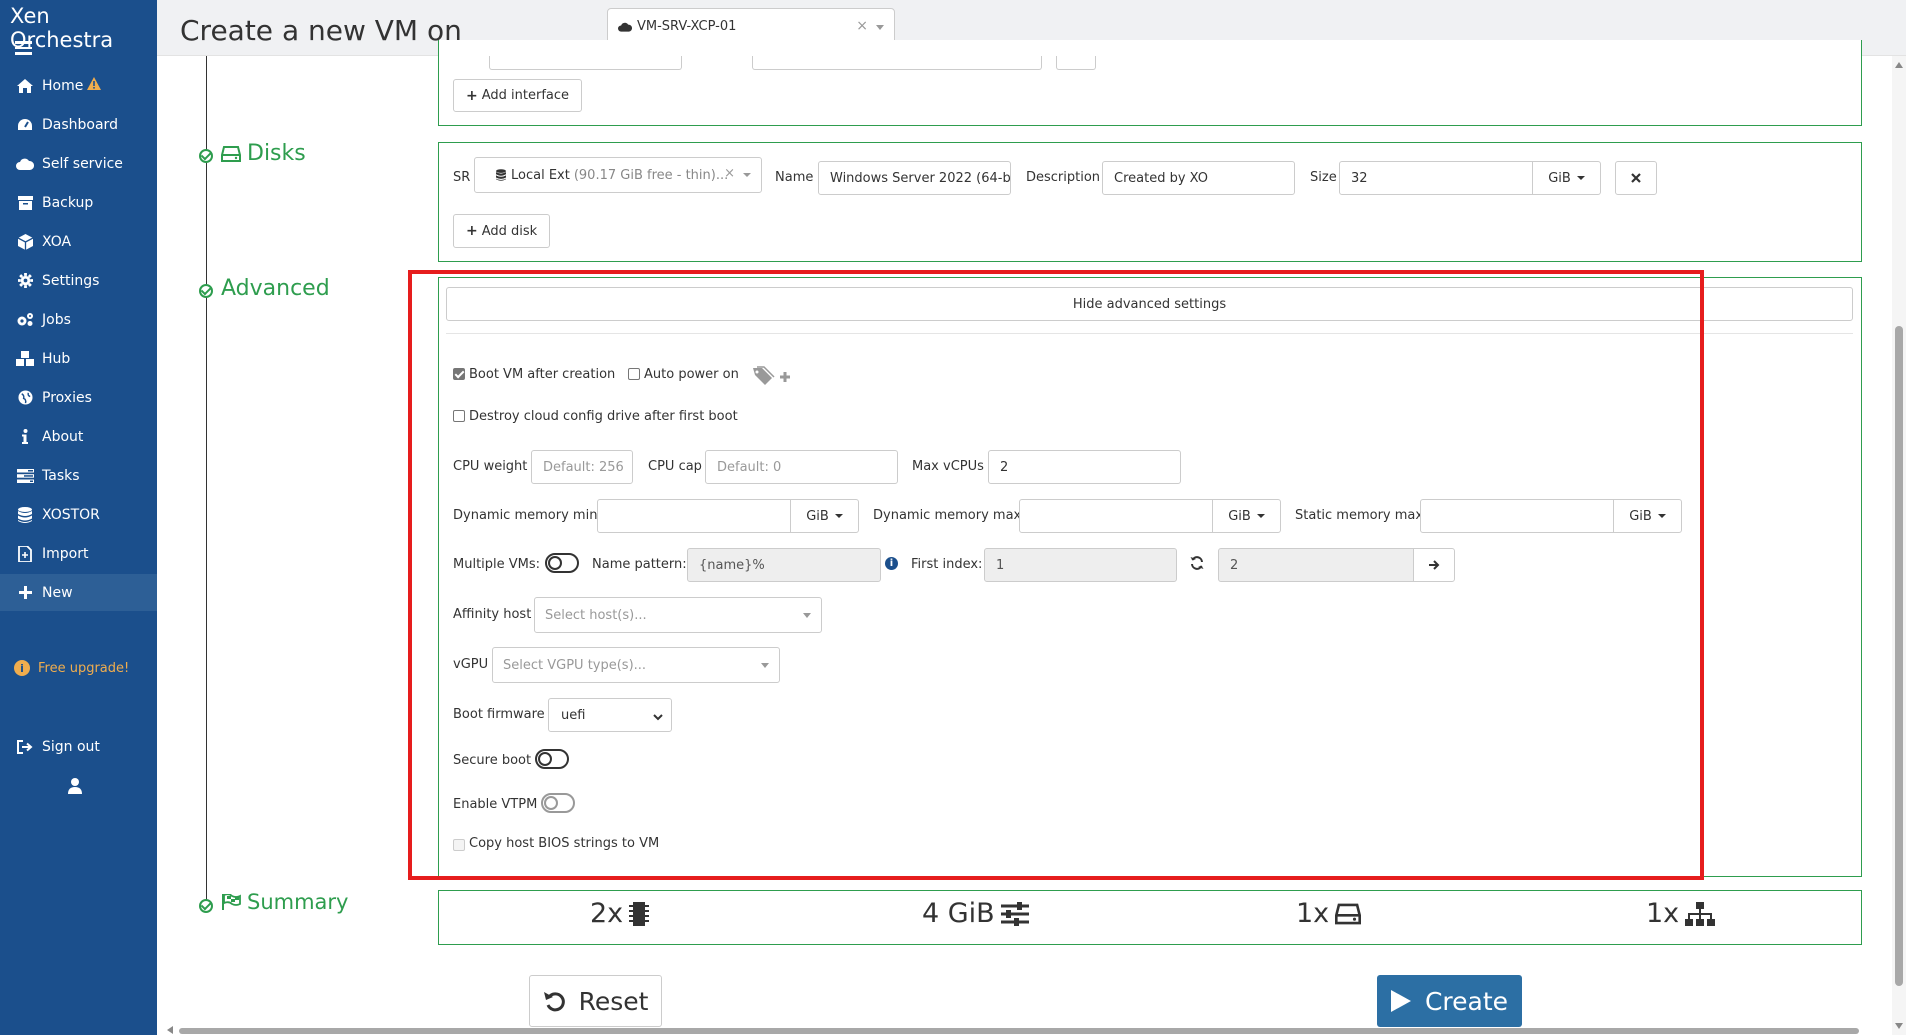 The height and width of the screenshot is (1035, 1906). I want to click on cpu-weight-input: Default: 256, so click(582, 467).